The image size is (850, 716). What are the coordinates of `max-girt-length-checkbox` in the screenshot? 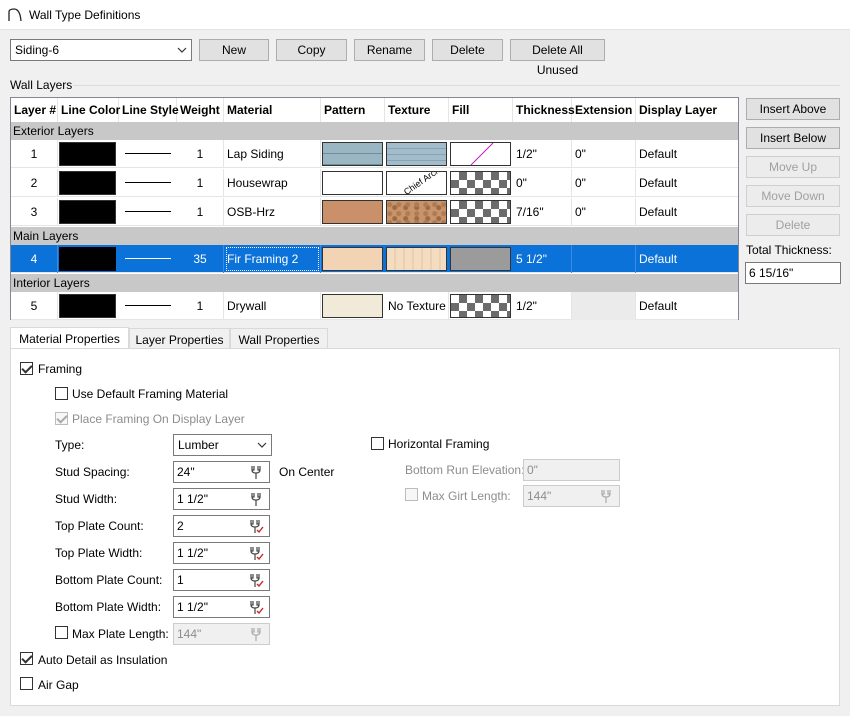 It's located at (411, 494).